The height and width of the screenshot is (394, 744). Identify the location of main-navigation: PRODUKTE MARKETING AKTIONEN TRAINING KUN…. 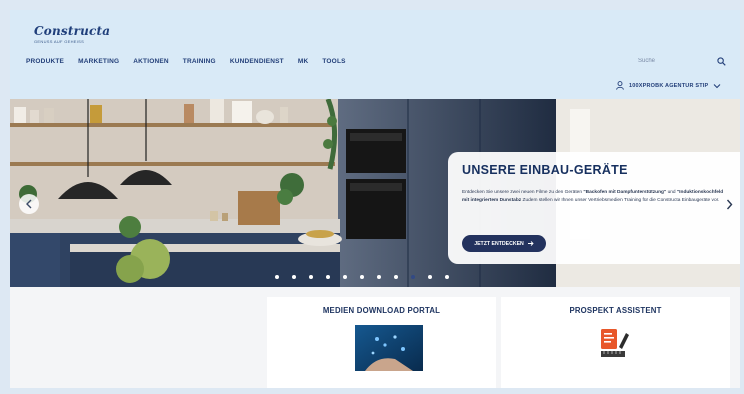
(186, 61).